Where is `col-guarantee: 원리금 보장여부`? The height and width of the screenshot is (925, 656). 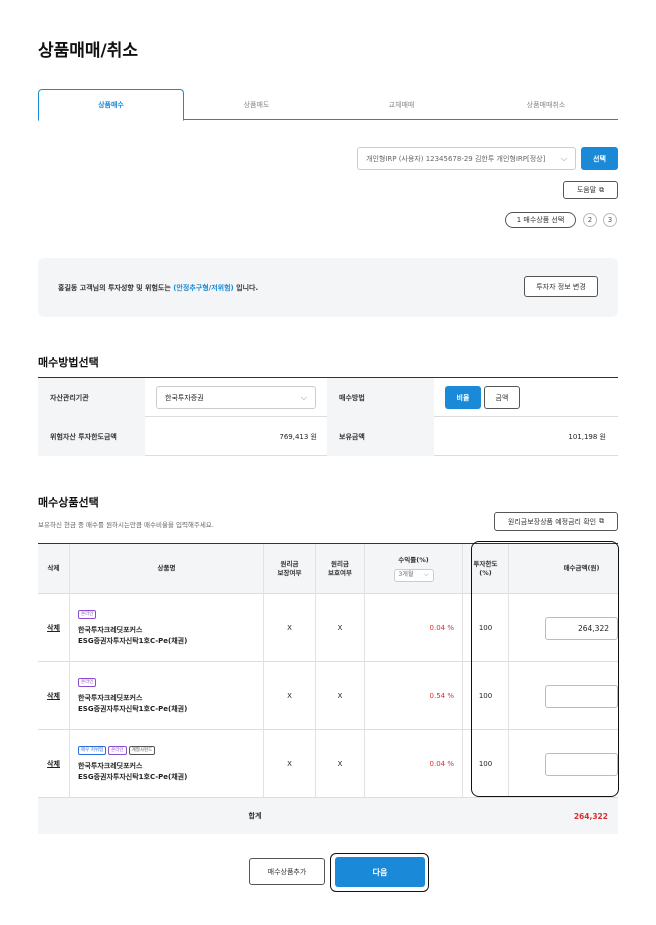 col-guarantee: 원리금 보장여부 is located at coordinates (290, 569).